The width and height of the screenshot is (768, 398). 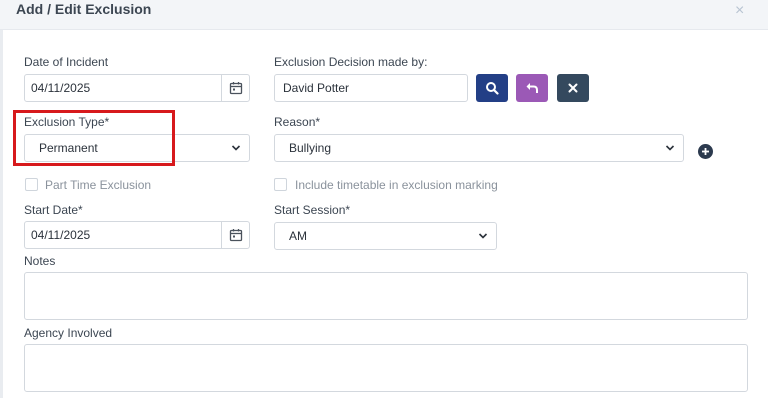 What do you see at coordinates (66, 62) in the screenshot?
I see `date-of-incident-label: Date of Incident` at bounding box center [66, 62].